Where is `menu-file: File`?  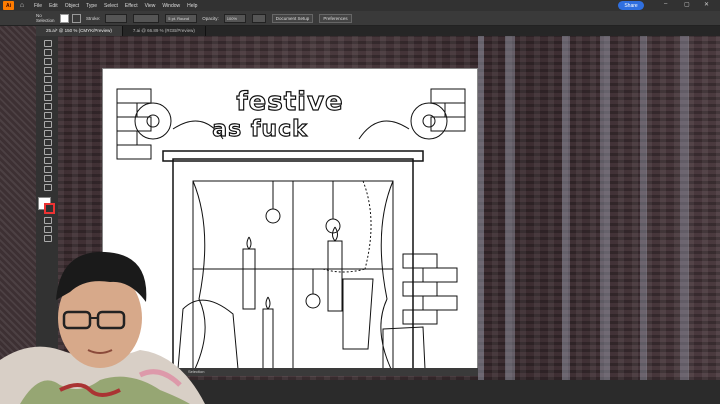 menu-file: File is located at coordinates (38, 6).